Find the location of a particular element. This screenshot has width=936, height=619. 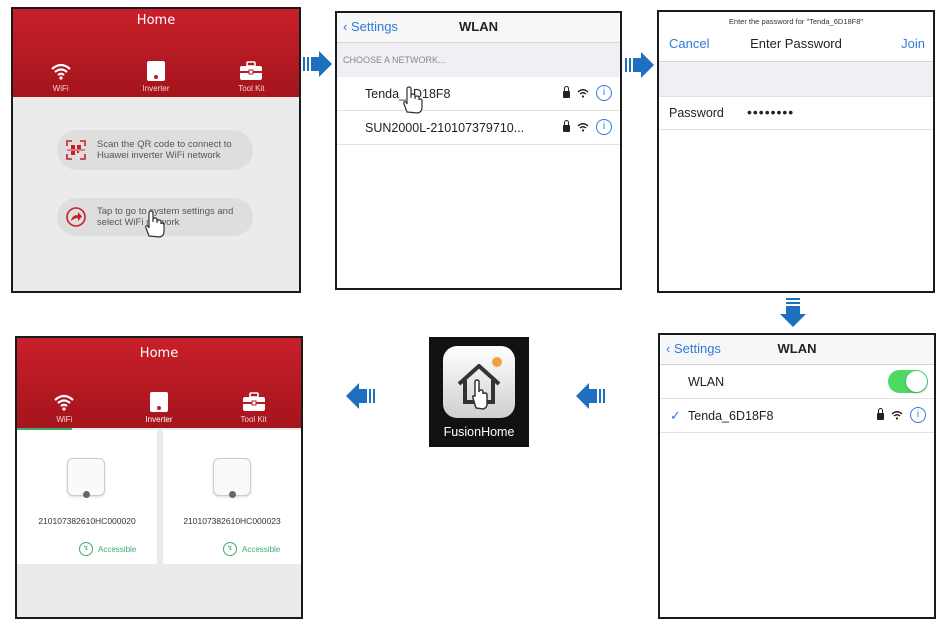

password-field: Password •••••••• is located at coordinates (796, 113).